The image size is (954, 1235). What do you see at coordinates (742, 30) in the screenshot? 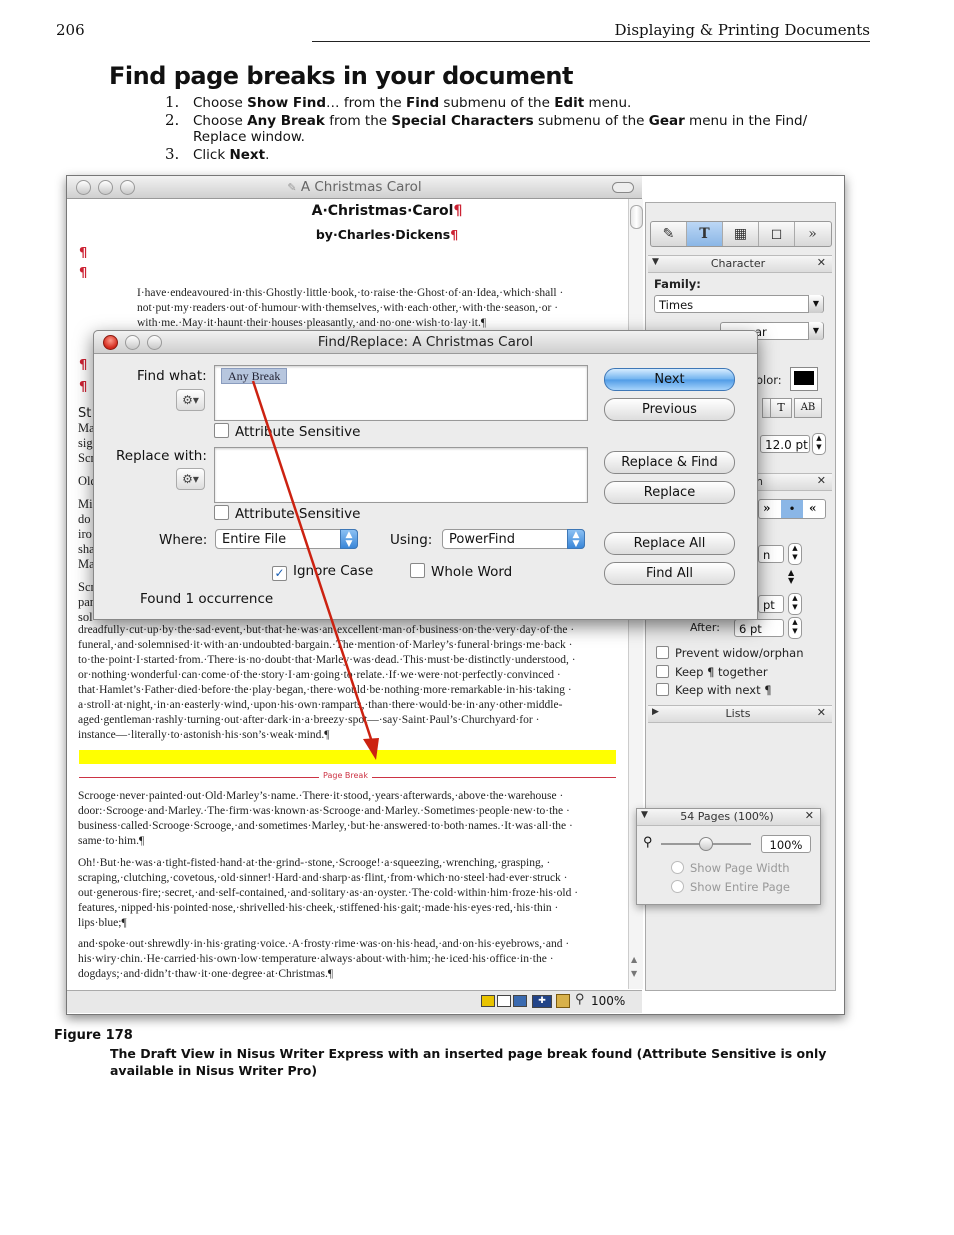
I see `running-head: Displaying & Printing Documents` at bounding box center [742, 30].